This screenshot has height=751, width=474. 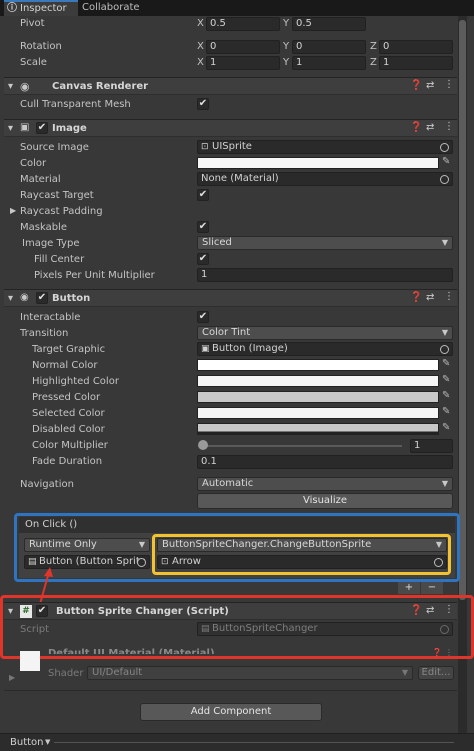 I want to click on tab-collaborate: Collaborate, so click(x=111, y=8).